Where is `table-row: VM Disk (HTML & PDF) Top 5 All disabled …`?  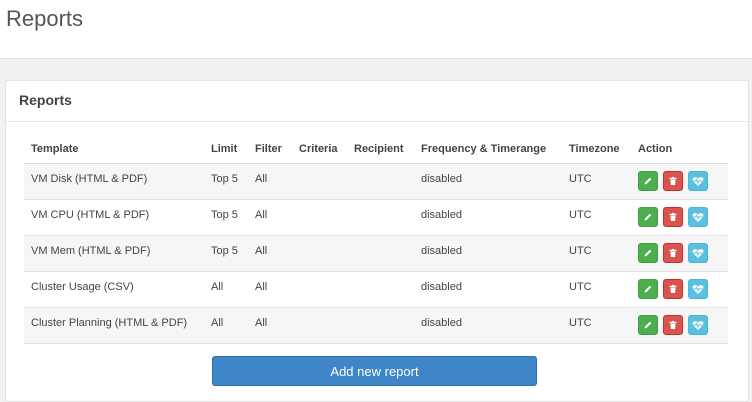 table-row: VM Disk (HTML & PDF) Top 5 All disabled … is located at coordinates (376, 182).